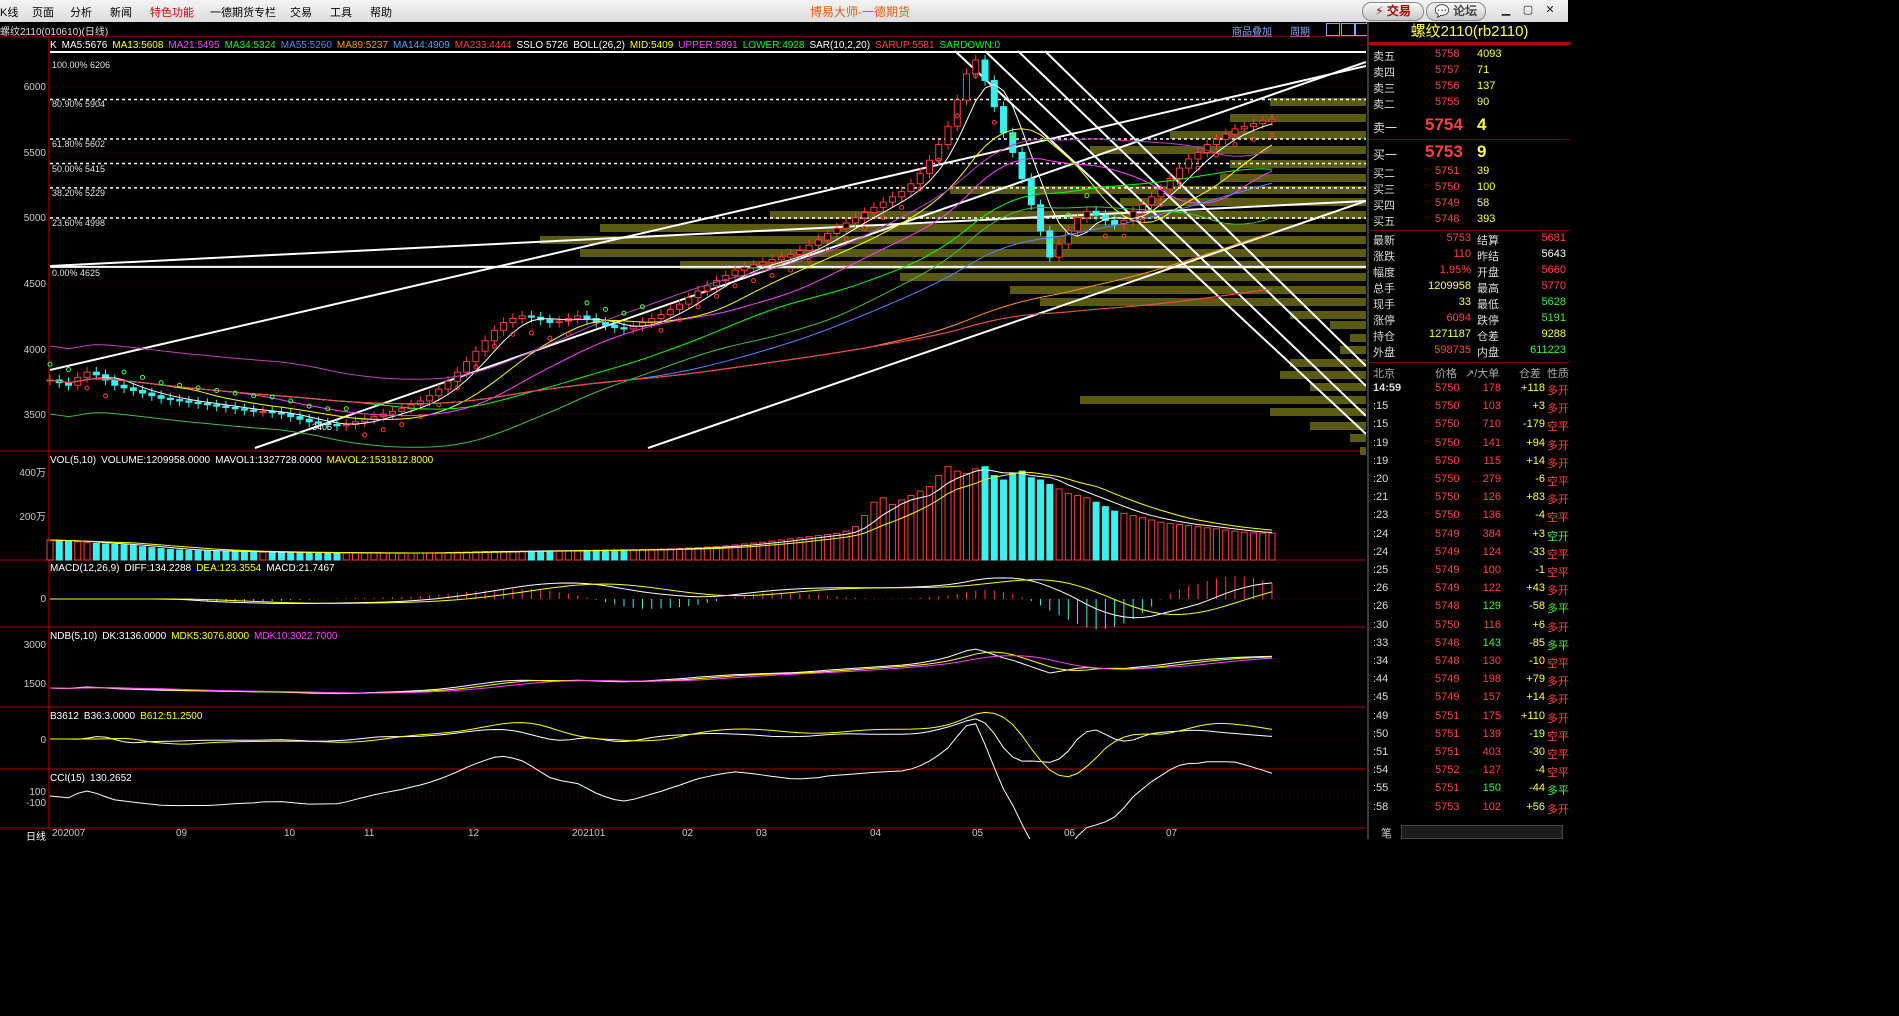  What do you see at coordinates (1442, 11) in the screenshot?
I see `chat-bubble-icon: 💬` at bounding box center [1442, 11].